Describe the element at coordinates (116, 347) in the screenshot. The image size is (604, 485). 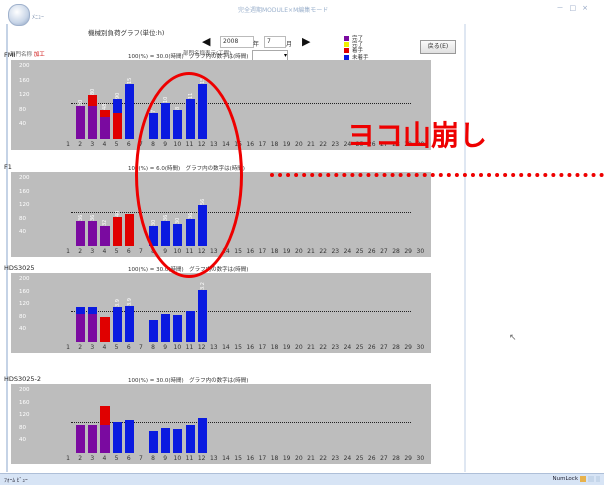
I see `x-tick-label: 5` at that location.